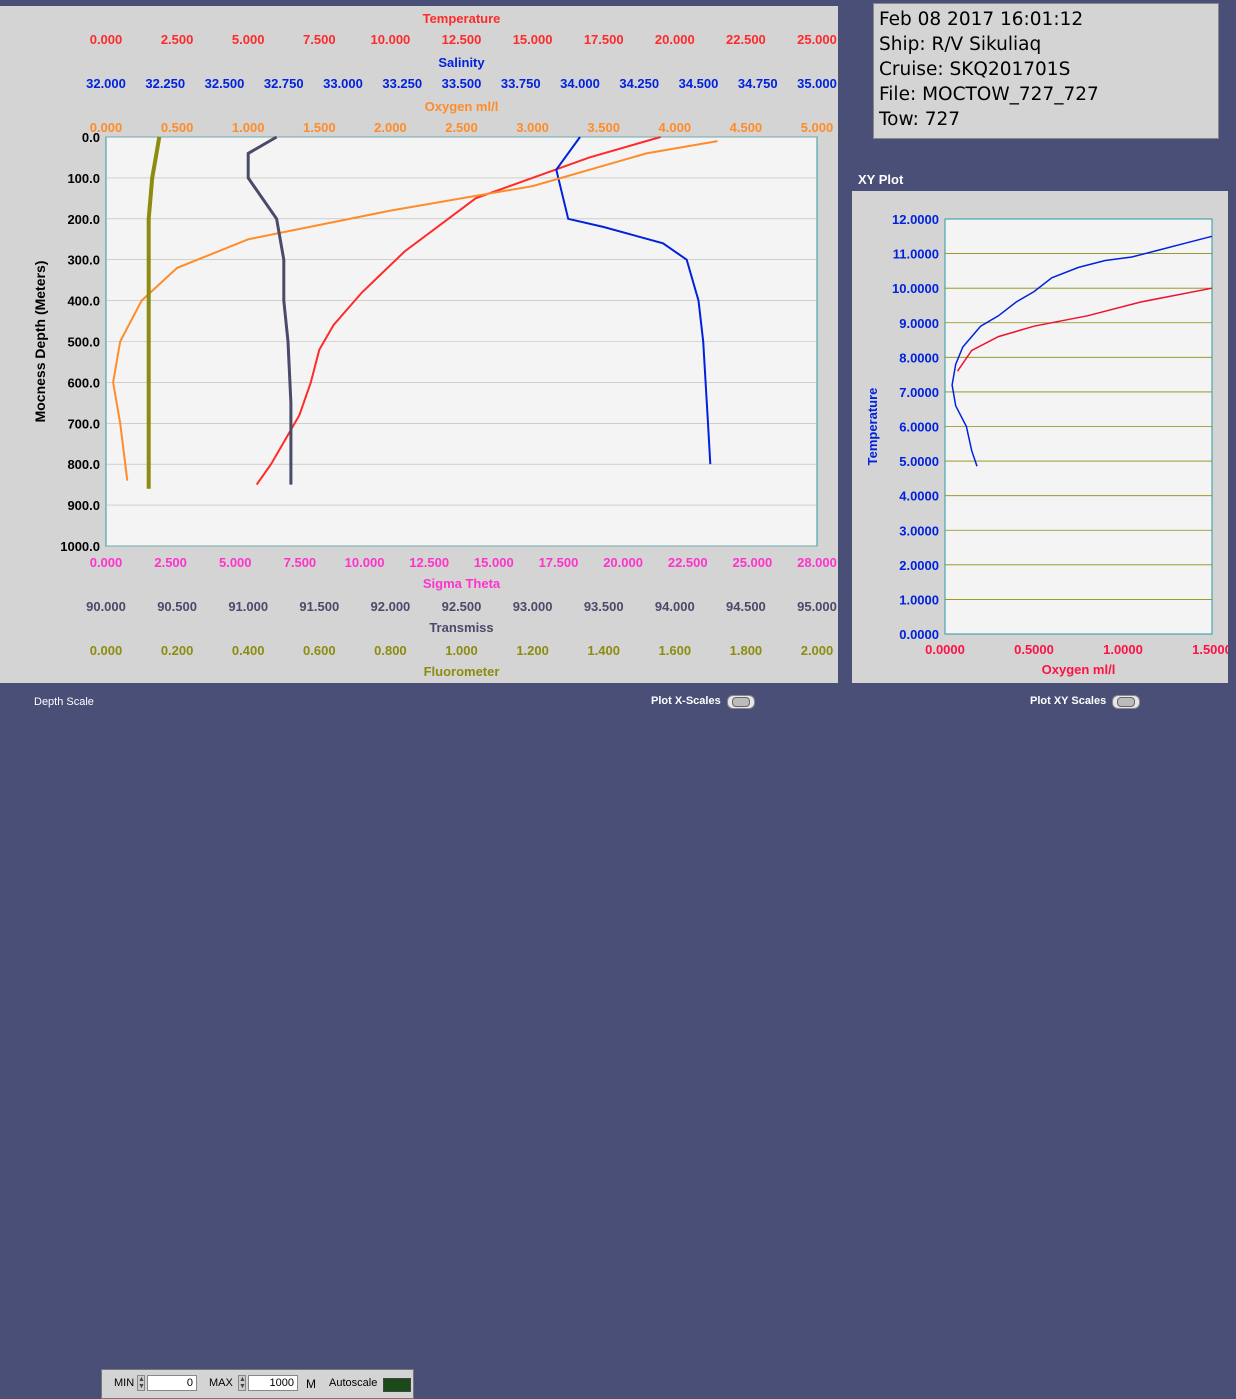 Image resolution: width=1236 pixels, height=1399 pixels. What do you see at coordinates (273, 1383) in the screenshot?
I see `max-input: 1000` at bounding box center [273, 1383].